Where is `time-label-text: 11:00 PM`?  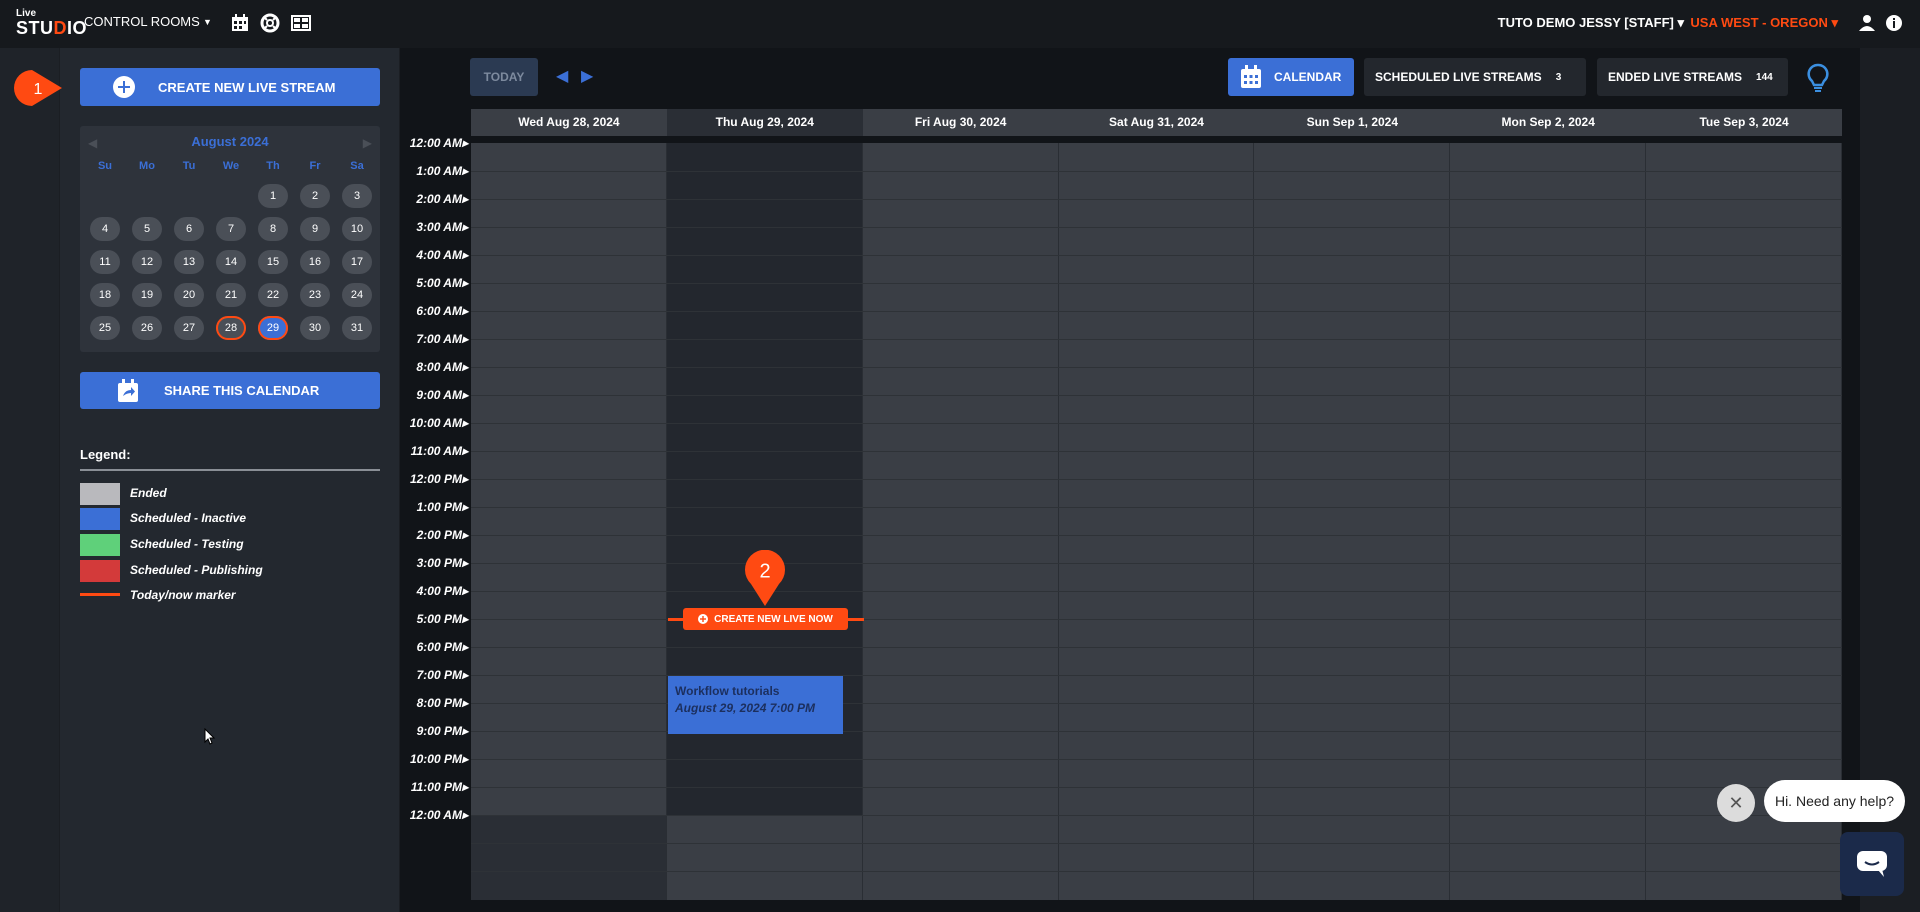
time-label-text: 11:00 PM is located at coordinates (436, 787).